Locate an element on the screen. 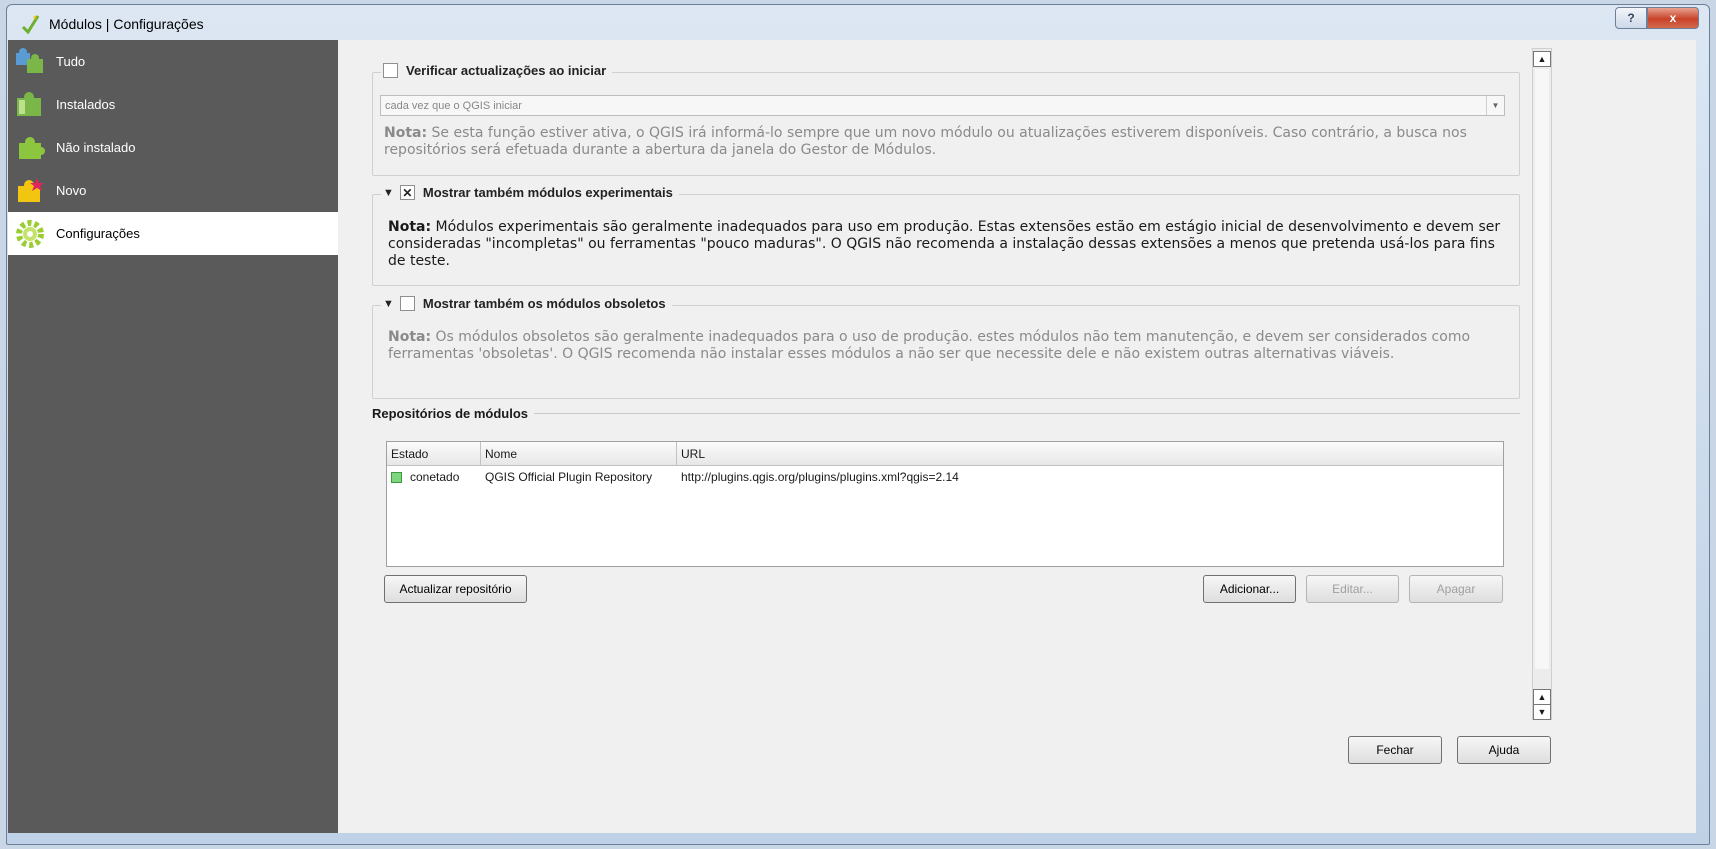 The height and width of the screenshot is (849, 1716). vertical-scrollbar: ▲ ▲ ▼ is located at coordinates (1542, 384).